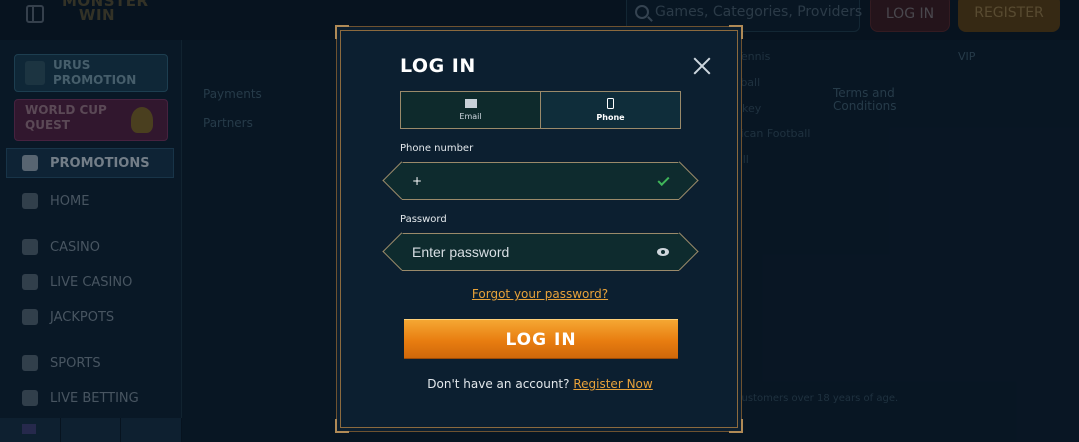 Image resolution: width=1079 pixels, height=442 pixels. I want to click on mail-icon, so click(470, 103).